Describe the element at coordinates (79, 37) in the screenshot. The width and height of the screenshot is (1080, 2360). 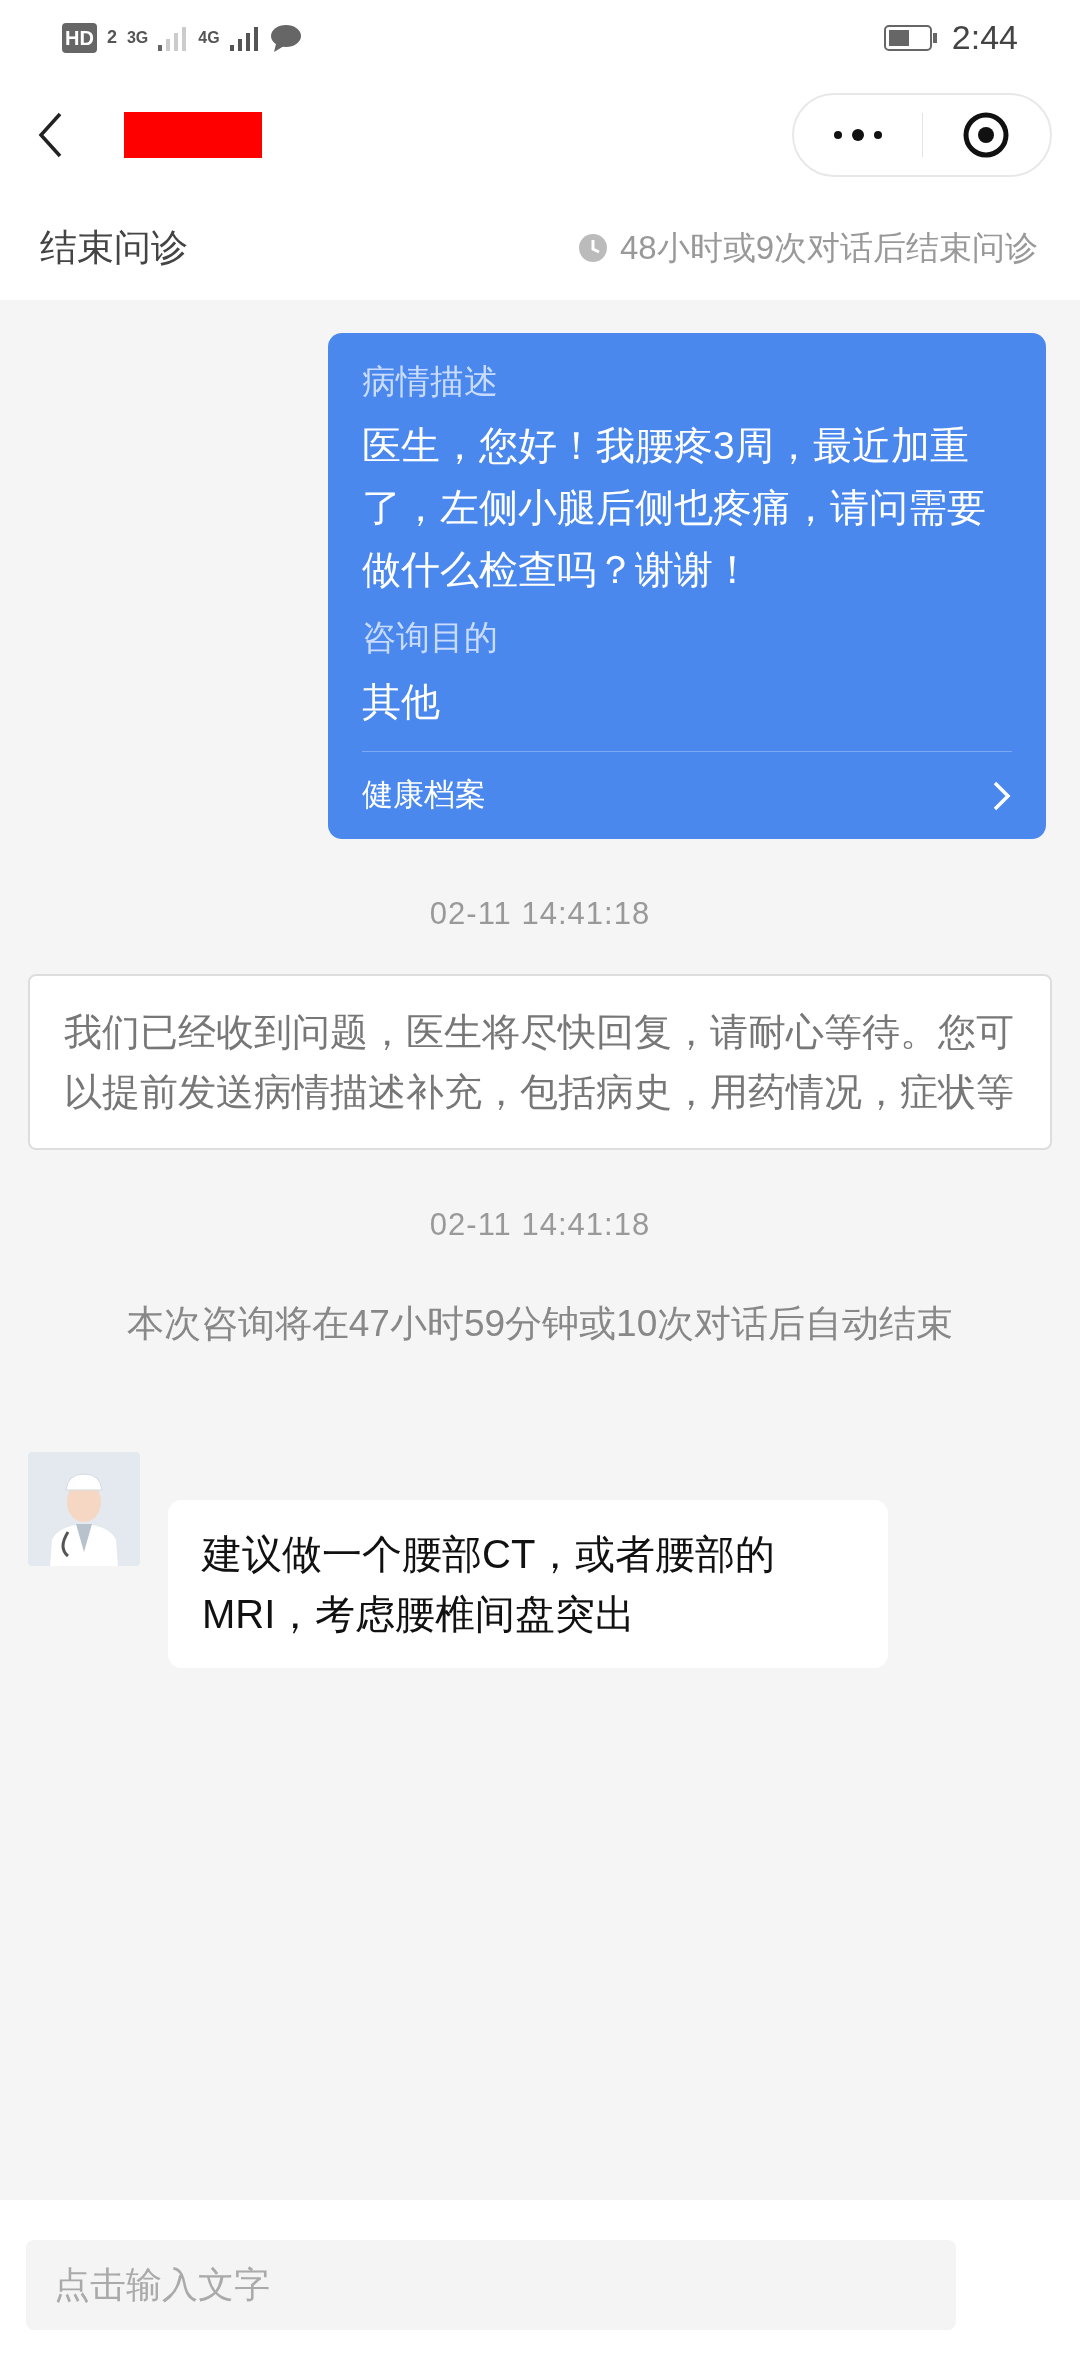
I see `hd-indicator: HD` at that location.